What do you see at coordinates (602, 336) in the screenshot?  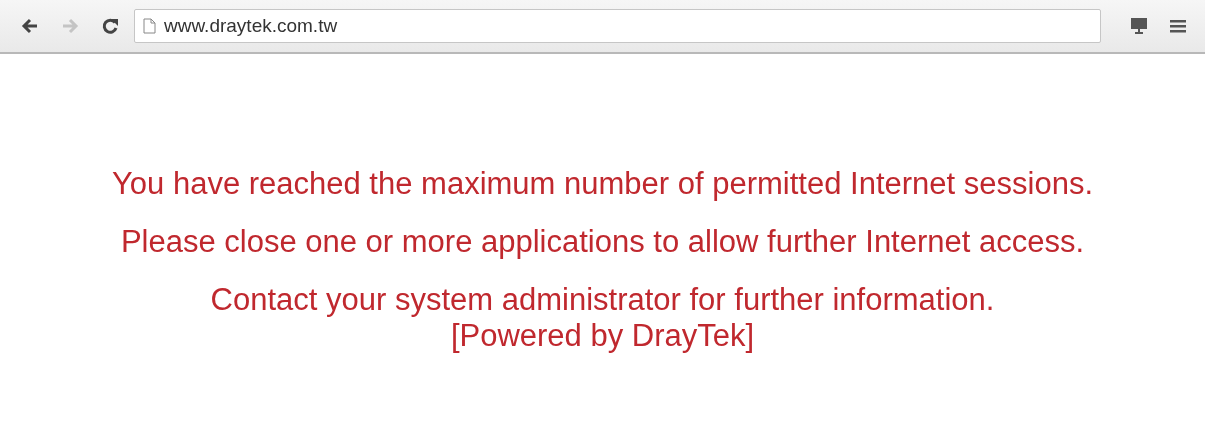 I see `error-message: [Powered by DrayTek]` at bounding box center [602, 336].